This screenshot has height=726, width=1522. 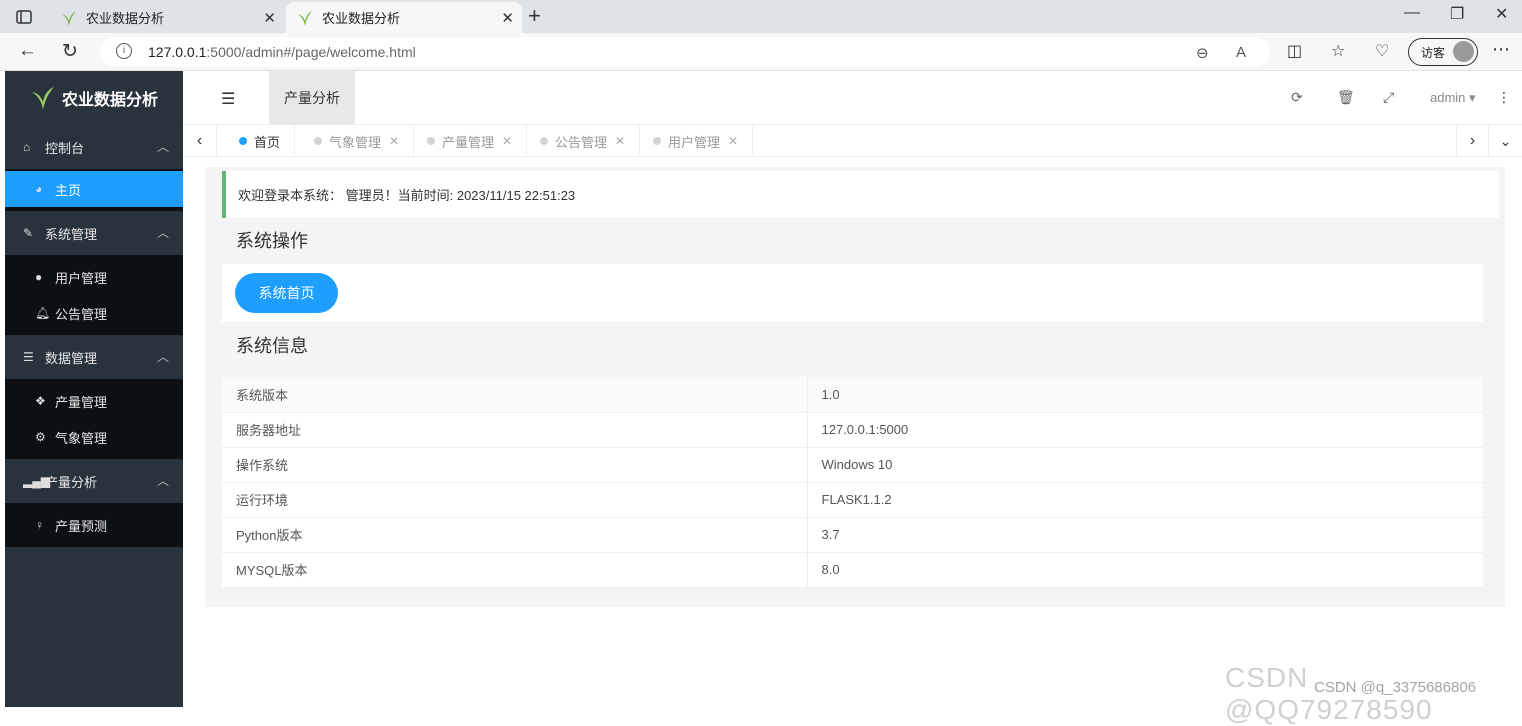 I want to click on tab-actions-icon, so click(x=24, y=17).